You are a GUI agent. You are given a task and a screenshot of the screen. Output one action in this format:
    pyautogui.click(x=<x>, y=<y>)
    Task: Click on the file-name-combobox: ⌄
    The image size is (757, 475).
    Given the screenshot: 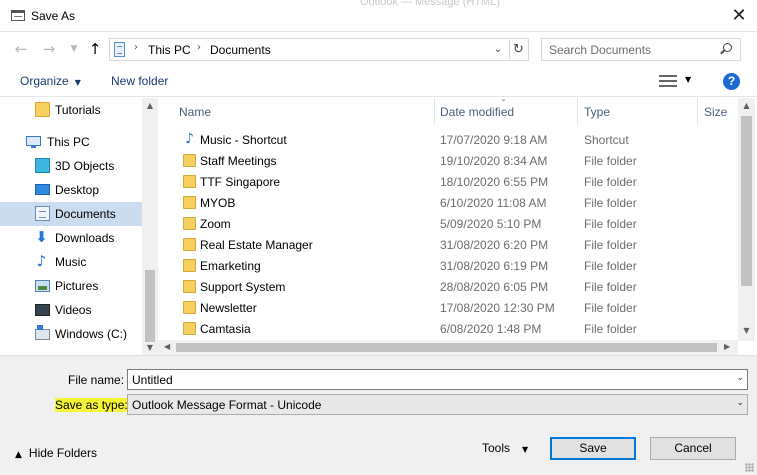 What is the action you would take?
    pyautogui.click(x=437, y=379)
    